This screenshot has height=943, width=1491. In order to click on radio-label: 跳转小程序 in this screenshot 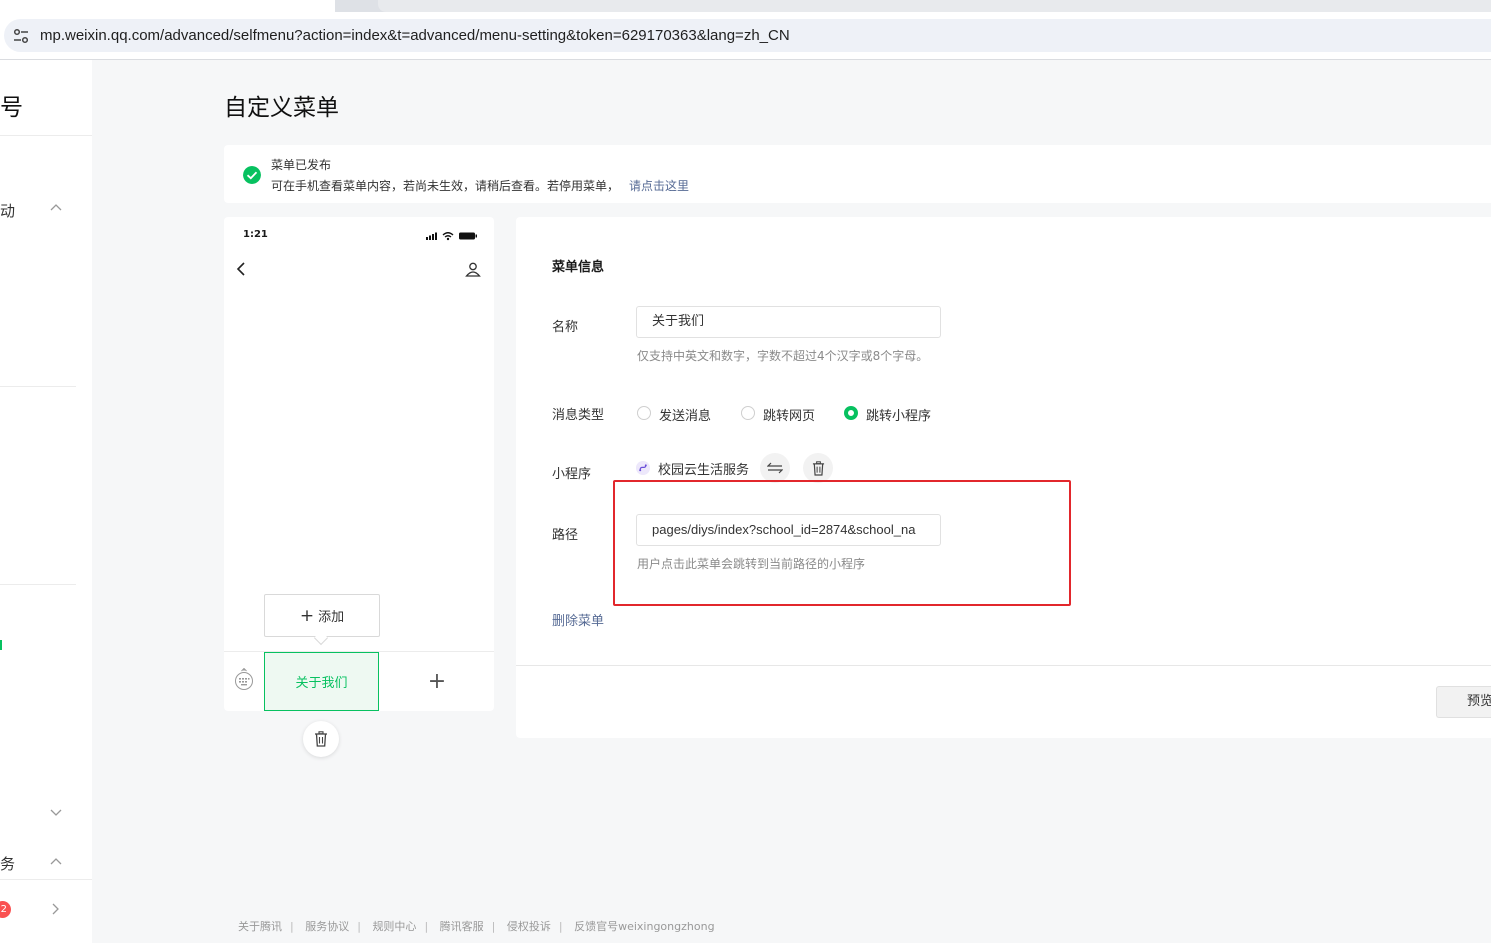, I will do `click(898, 414)`.